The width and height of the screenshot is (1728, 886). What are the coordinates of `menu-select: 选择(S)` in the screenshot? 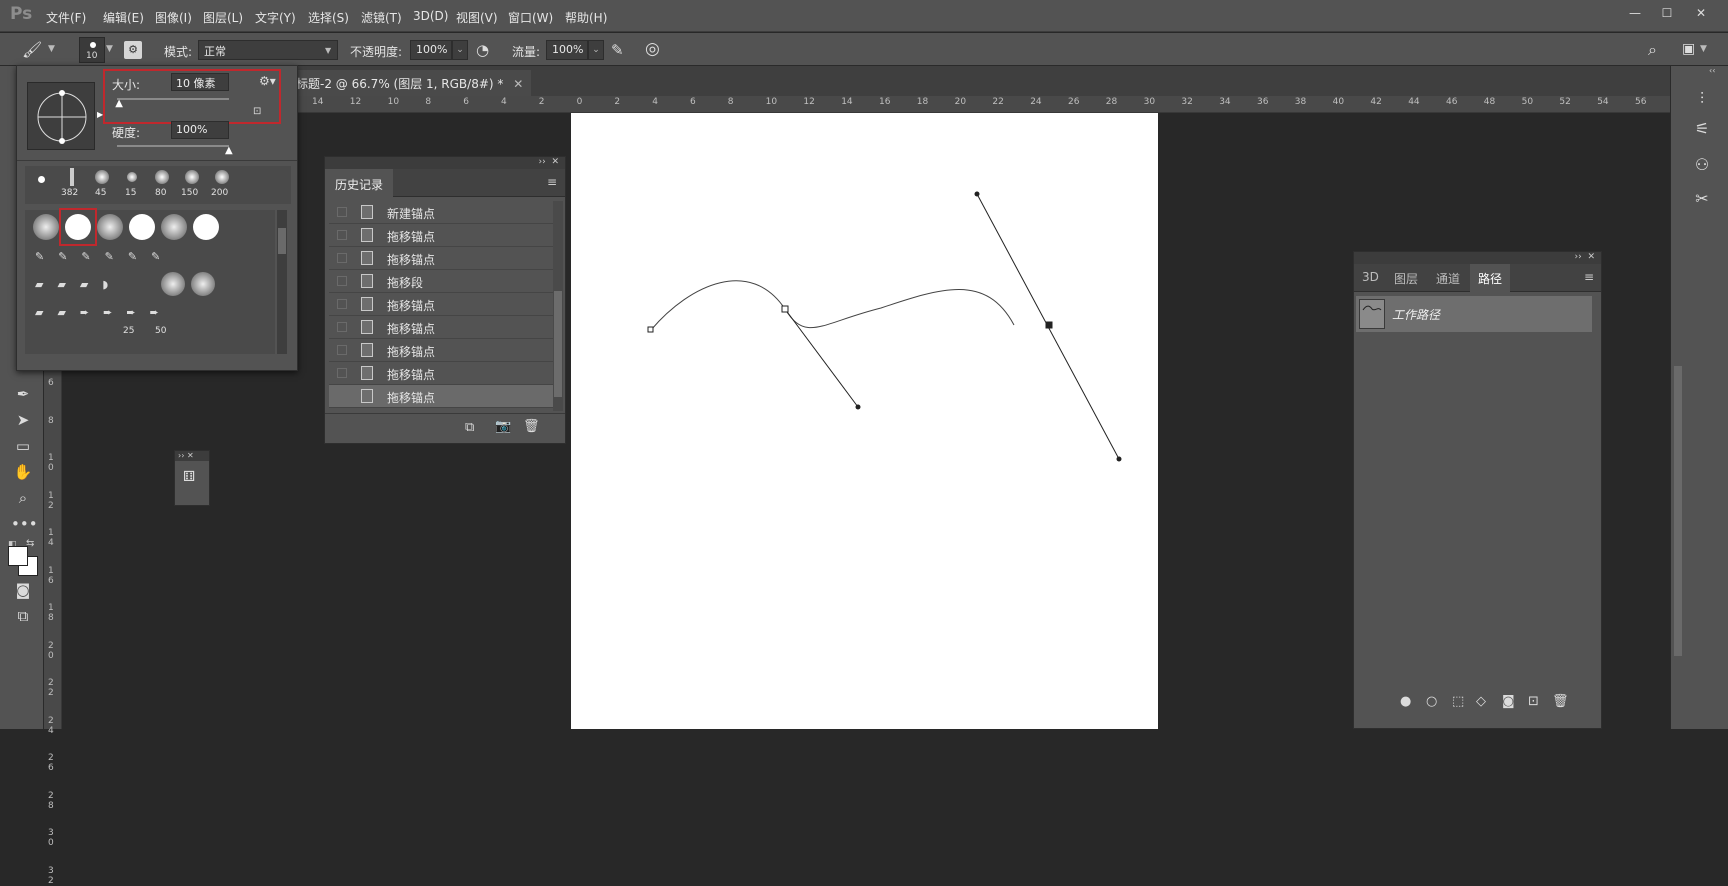 It's located at (328, 17).